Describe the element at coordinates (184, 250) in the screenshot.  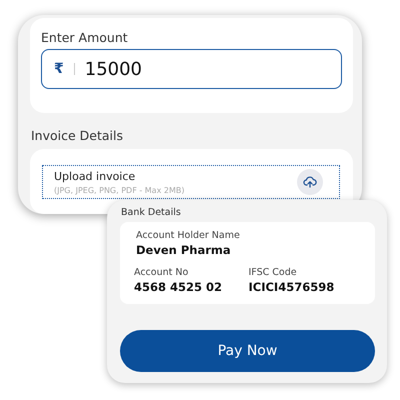
I see `field-value: Deven Pharma` at that location.